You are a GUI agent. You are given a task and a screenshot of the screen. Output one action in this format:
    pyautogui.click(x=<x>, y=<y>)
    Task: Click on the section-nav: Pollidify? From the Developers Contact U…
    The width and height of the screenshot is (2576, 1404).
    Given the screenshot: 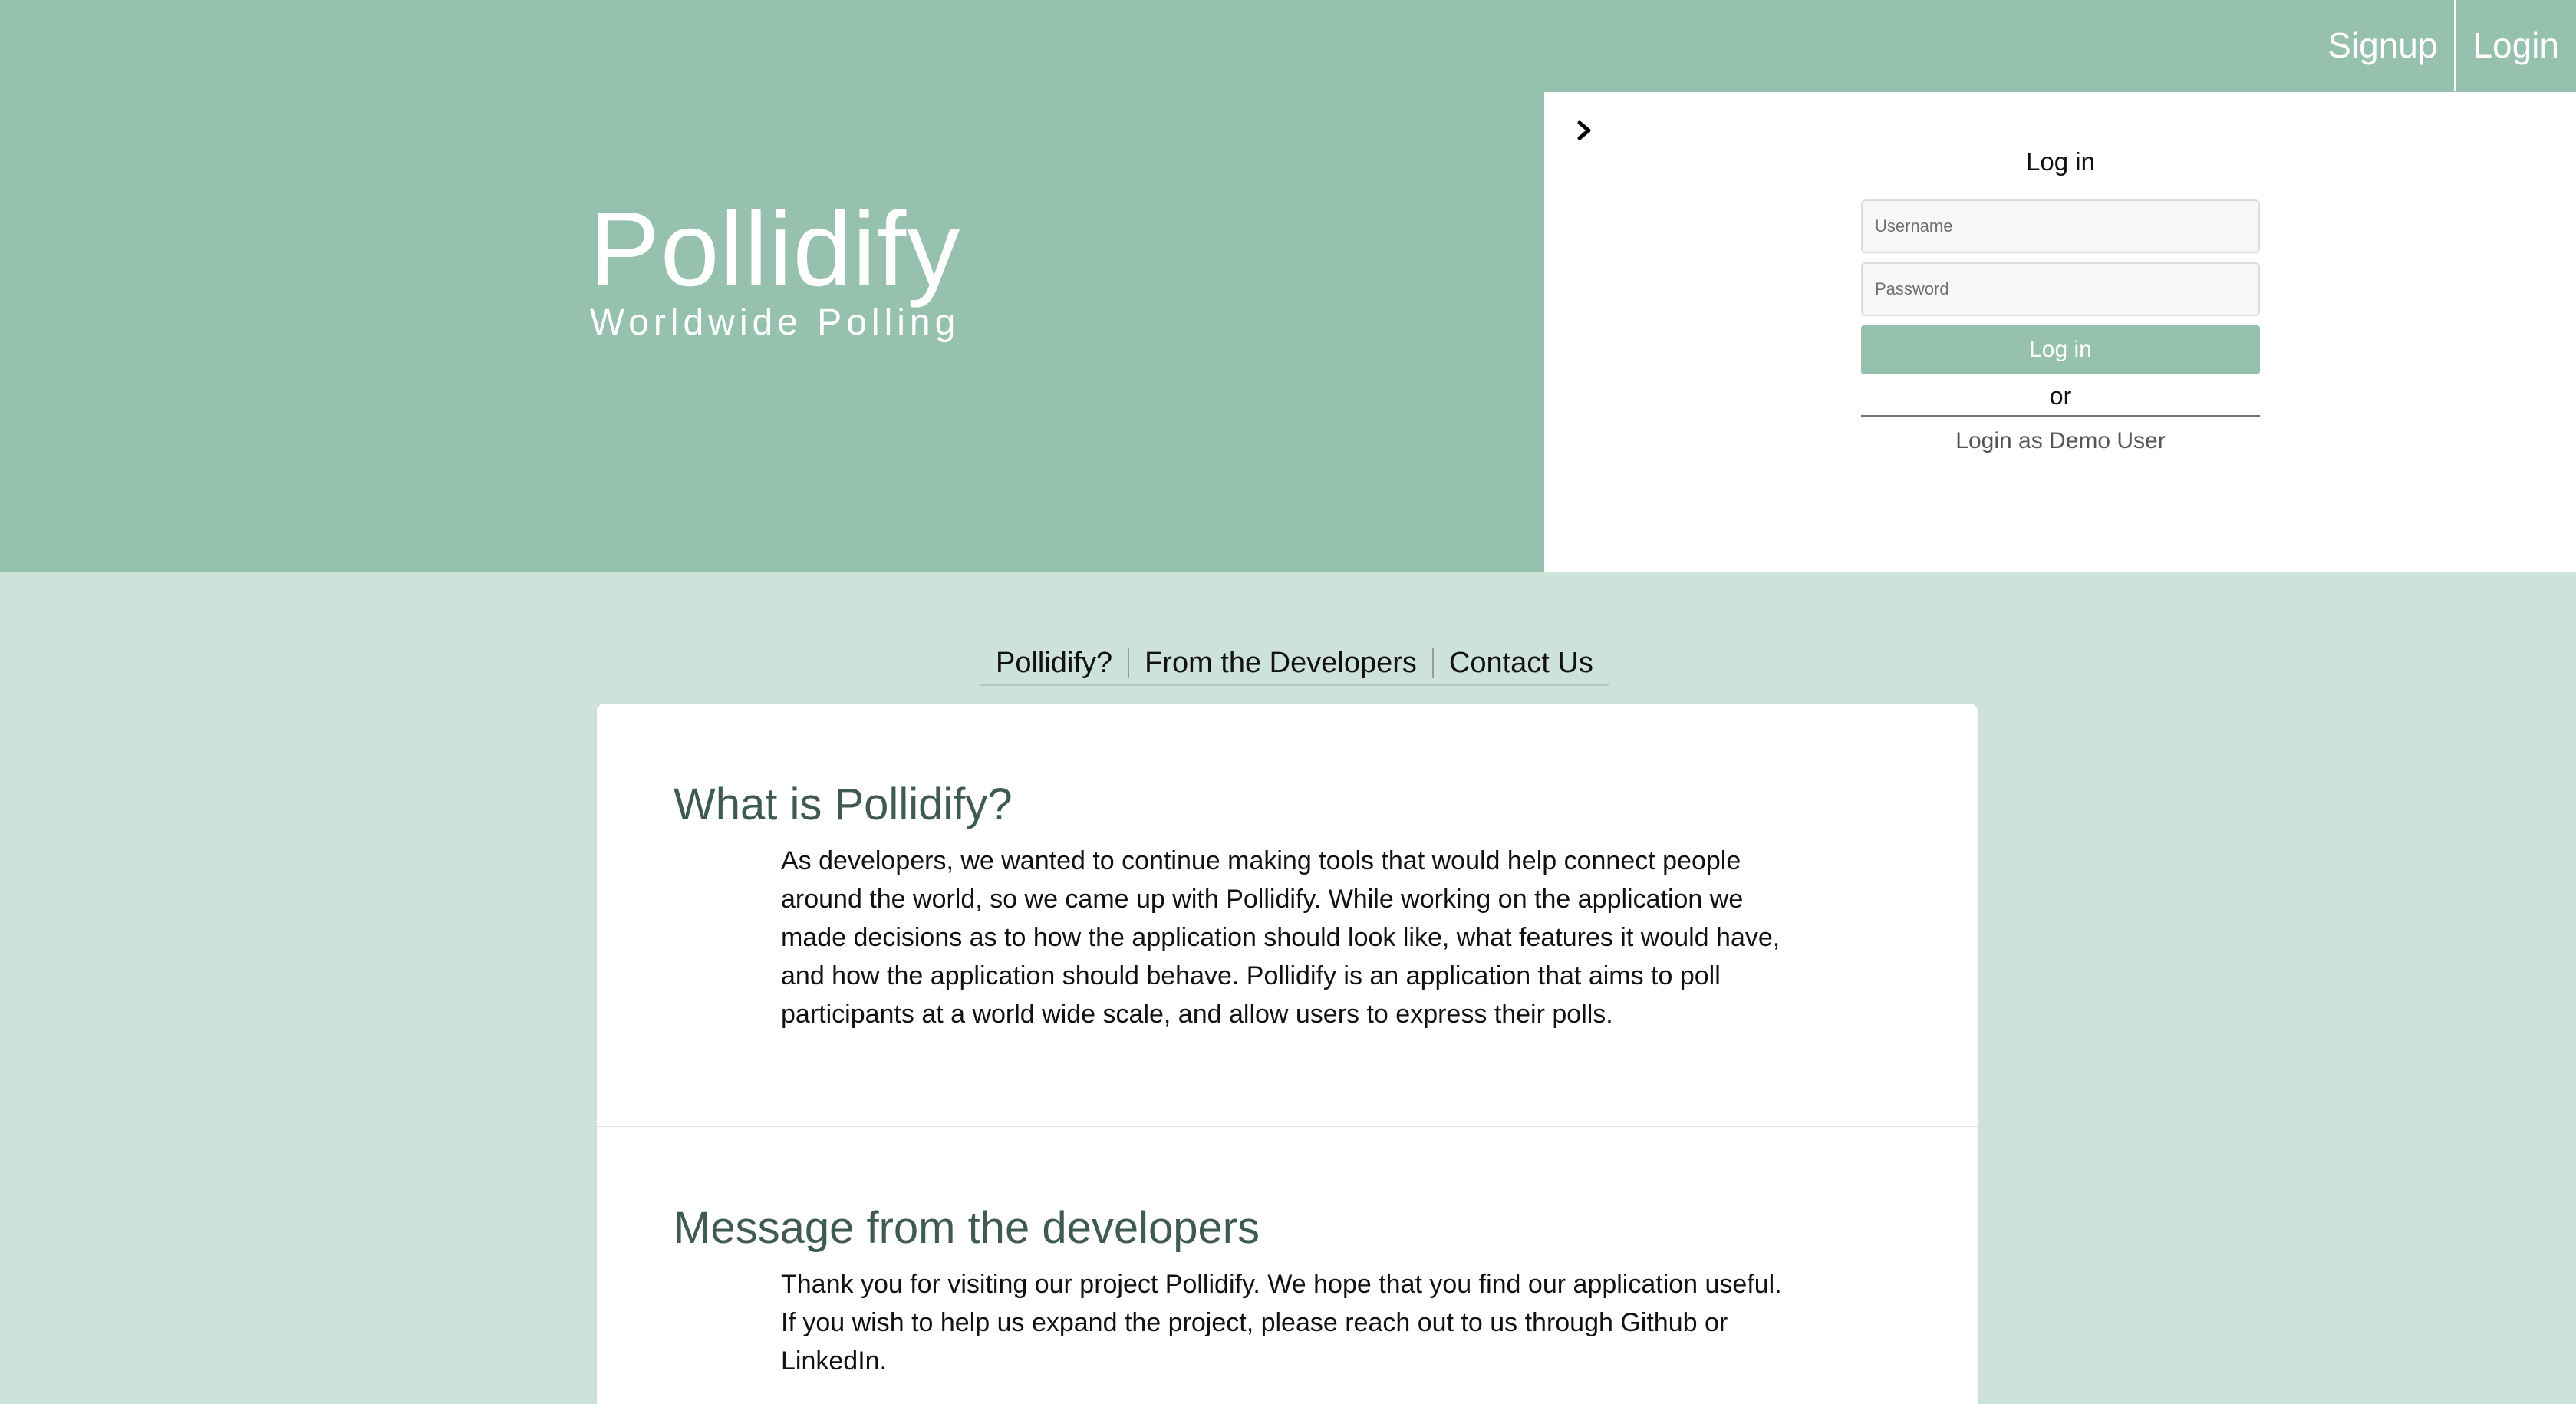 What is the action you would take?
    pyautogui.click(x=1294, y=665)
    